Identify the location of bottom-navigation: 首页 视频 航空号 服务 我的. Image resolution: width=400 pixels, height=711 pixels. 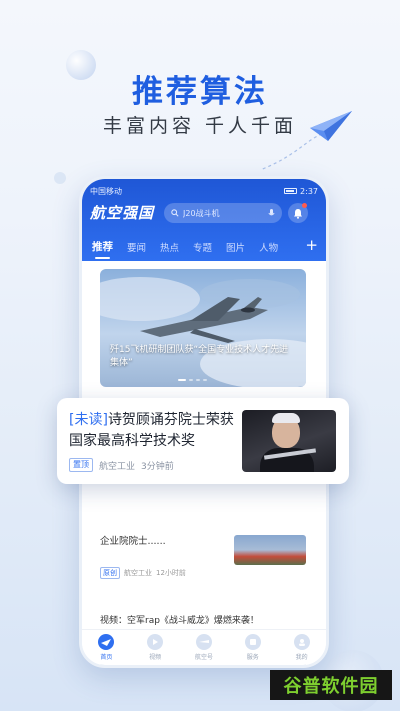
(204, 647).